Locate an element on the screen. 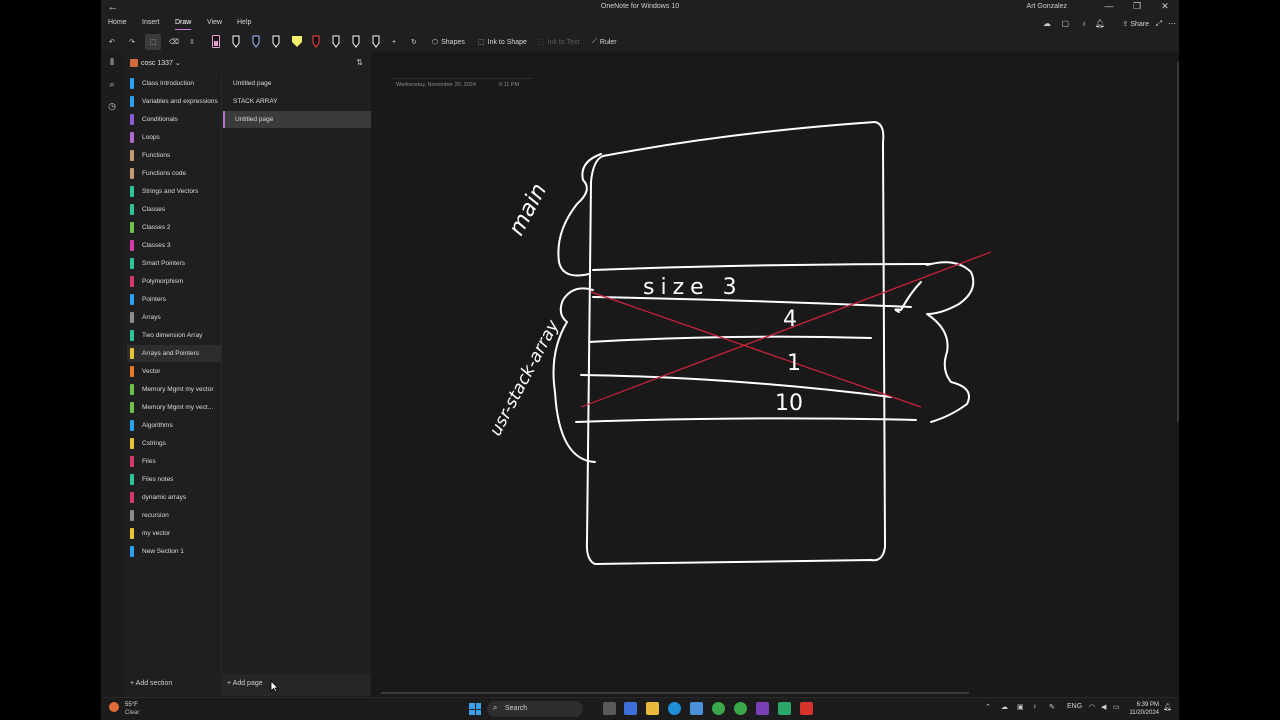 This screenshot has height=720, width=1280. section-item: Class Introduction is located at coordinates (174, 83).